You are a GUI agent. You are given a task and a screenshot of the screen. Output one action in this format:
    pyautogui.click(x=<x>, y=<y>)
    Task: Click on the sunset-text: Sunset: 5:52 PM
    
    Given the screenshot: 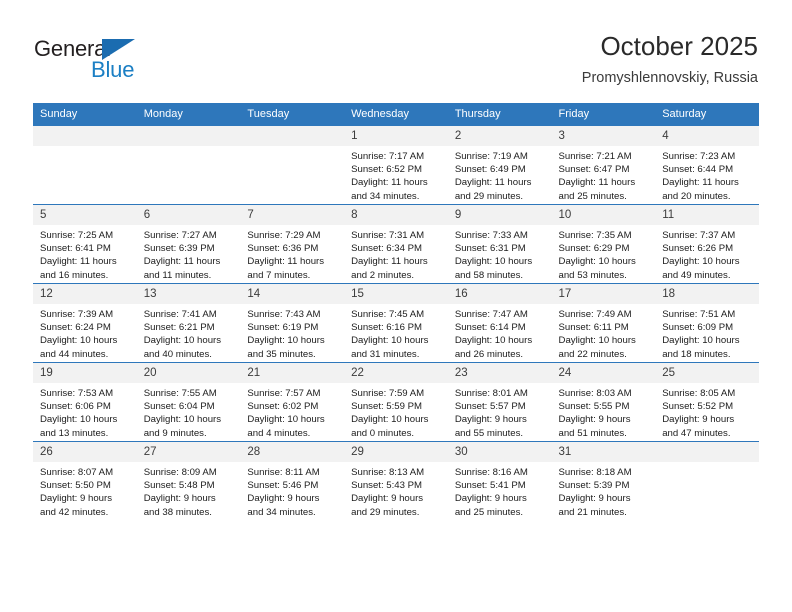 What is the action you would take?
    pyautogui.click(x=698, y=407)
    